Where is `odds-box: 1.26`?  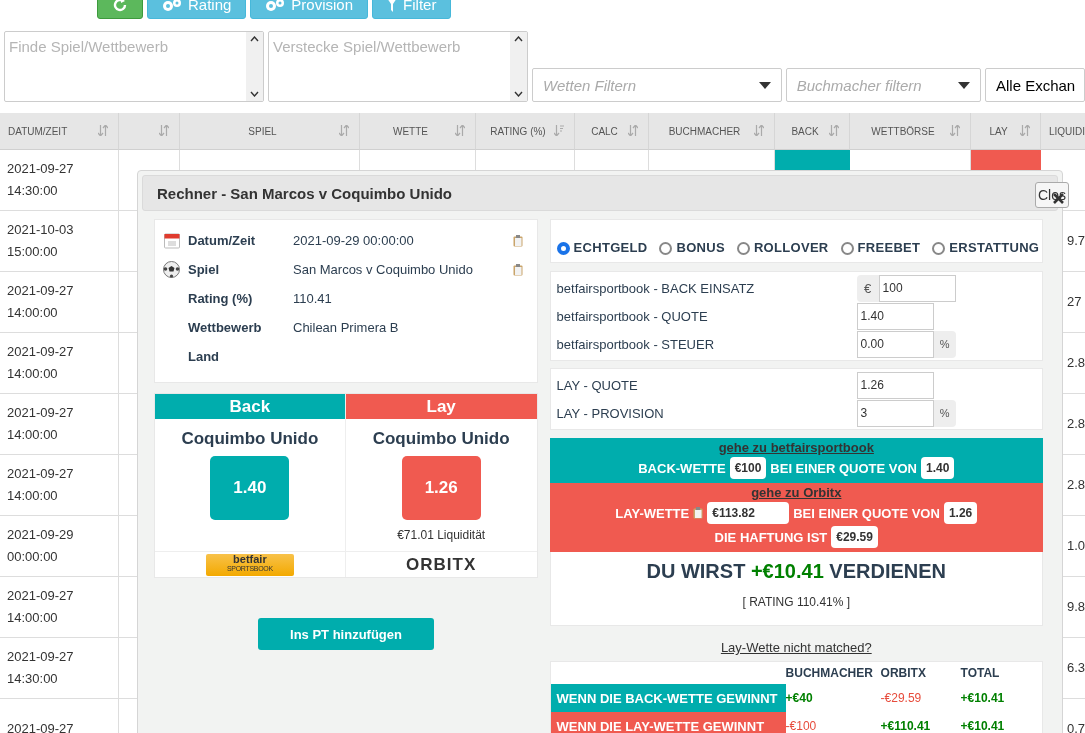 odds-box: 1.26 is located at coordinates (441, 488).